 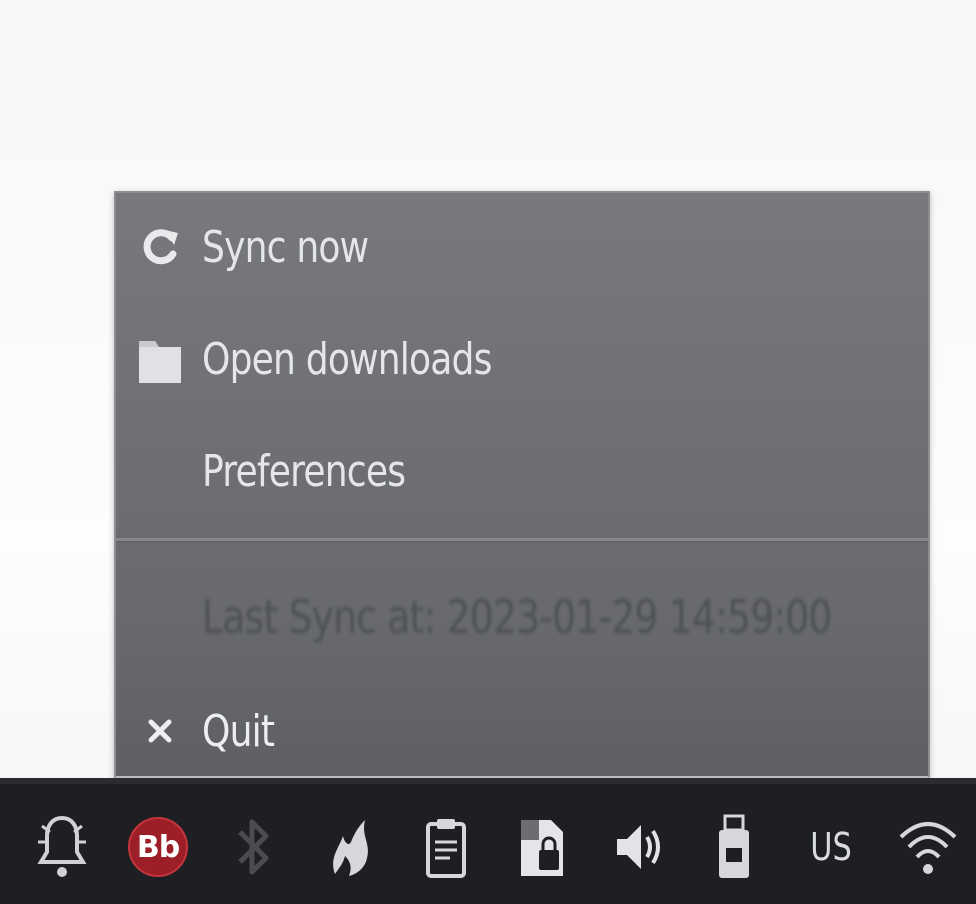 What do you see at coordinates (347, 359) in the screenshot?
I see `menu-item-label: Open downloads` at bounding box center [347, 359].